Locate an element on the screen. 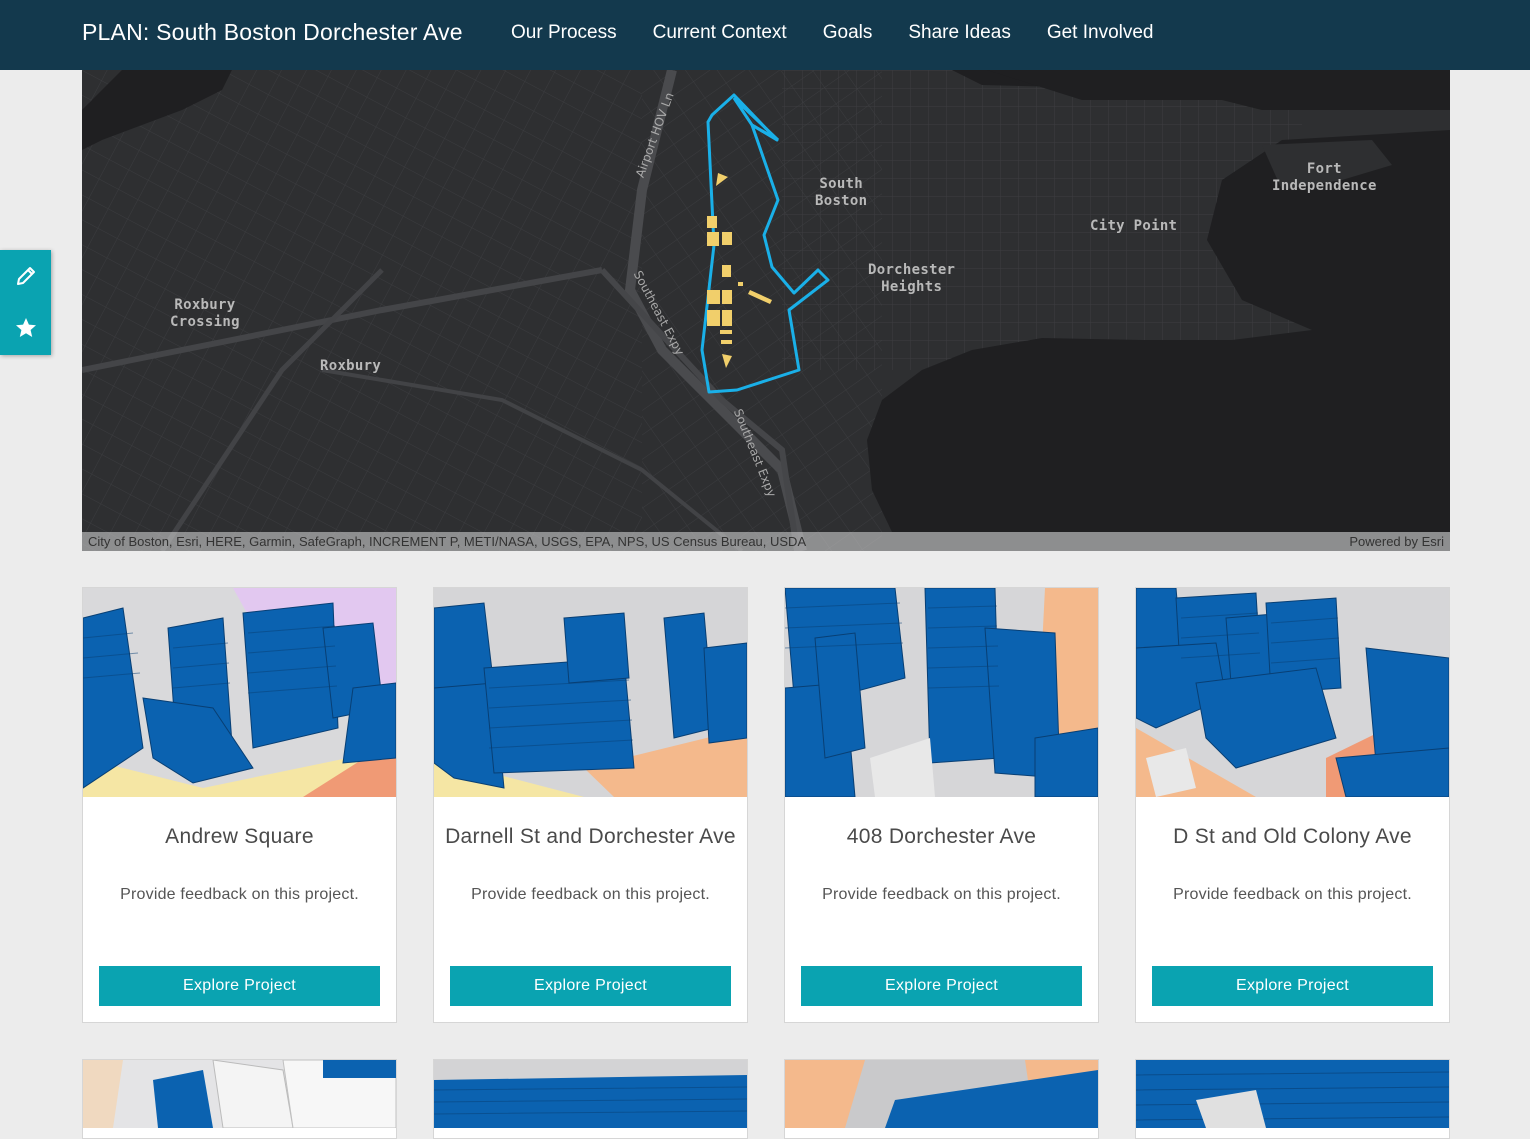 The width and height of the screenshot is (1530, 1139). pencil-icon is located at coordinates (25, 276).